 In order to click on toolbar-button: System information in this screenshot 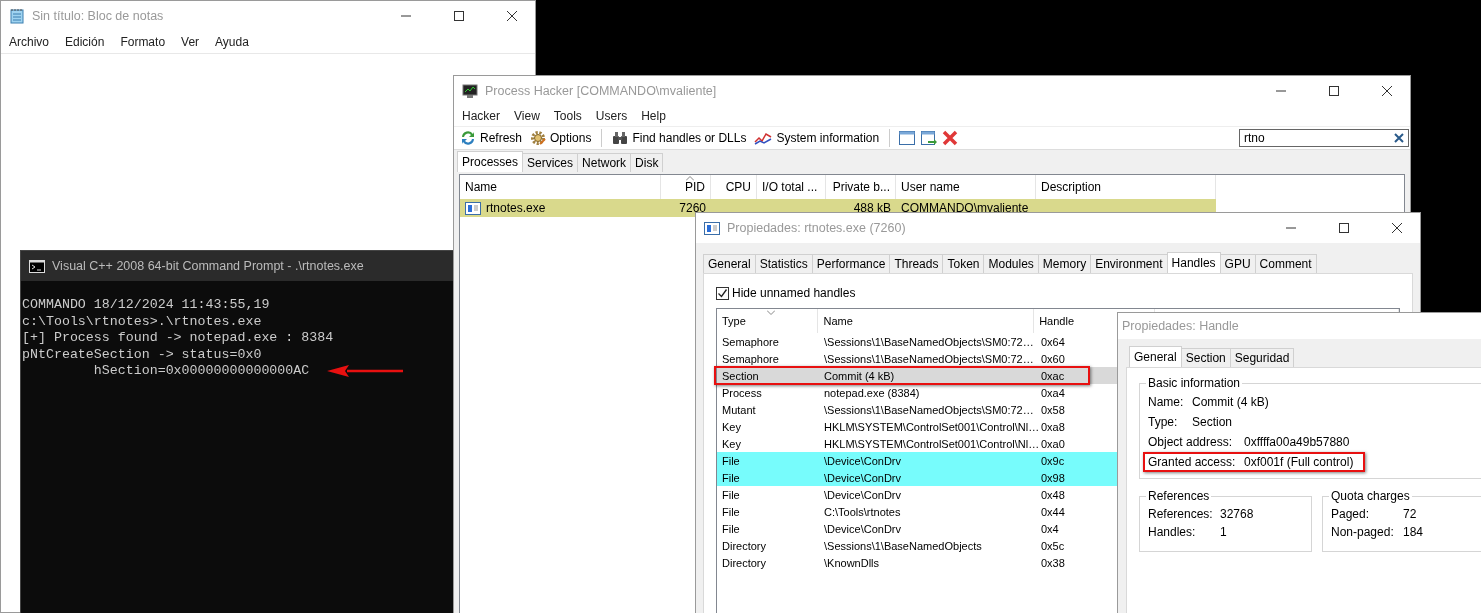, I will do `click(817, 138)`.